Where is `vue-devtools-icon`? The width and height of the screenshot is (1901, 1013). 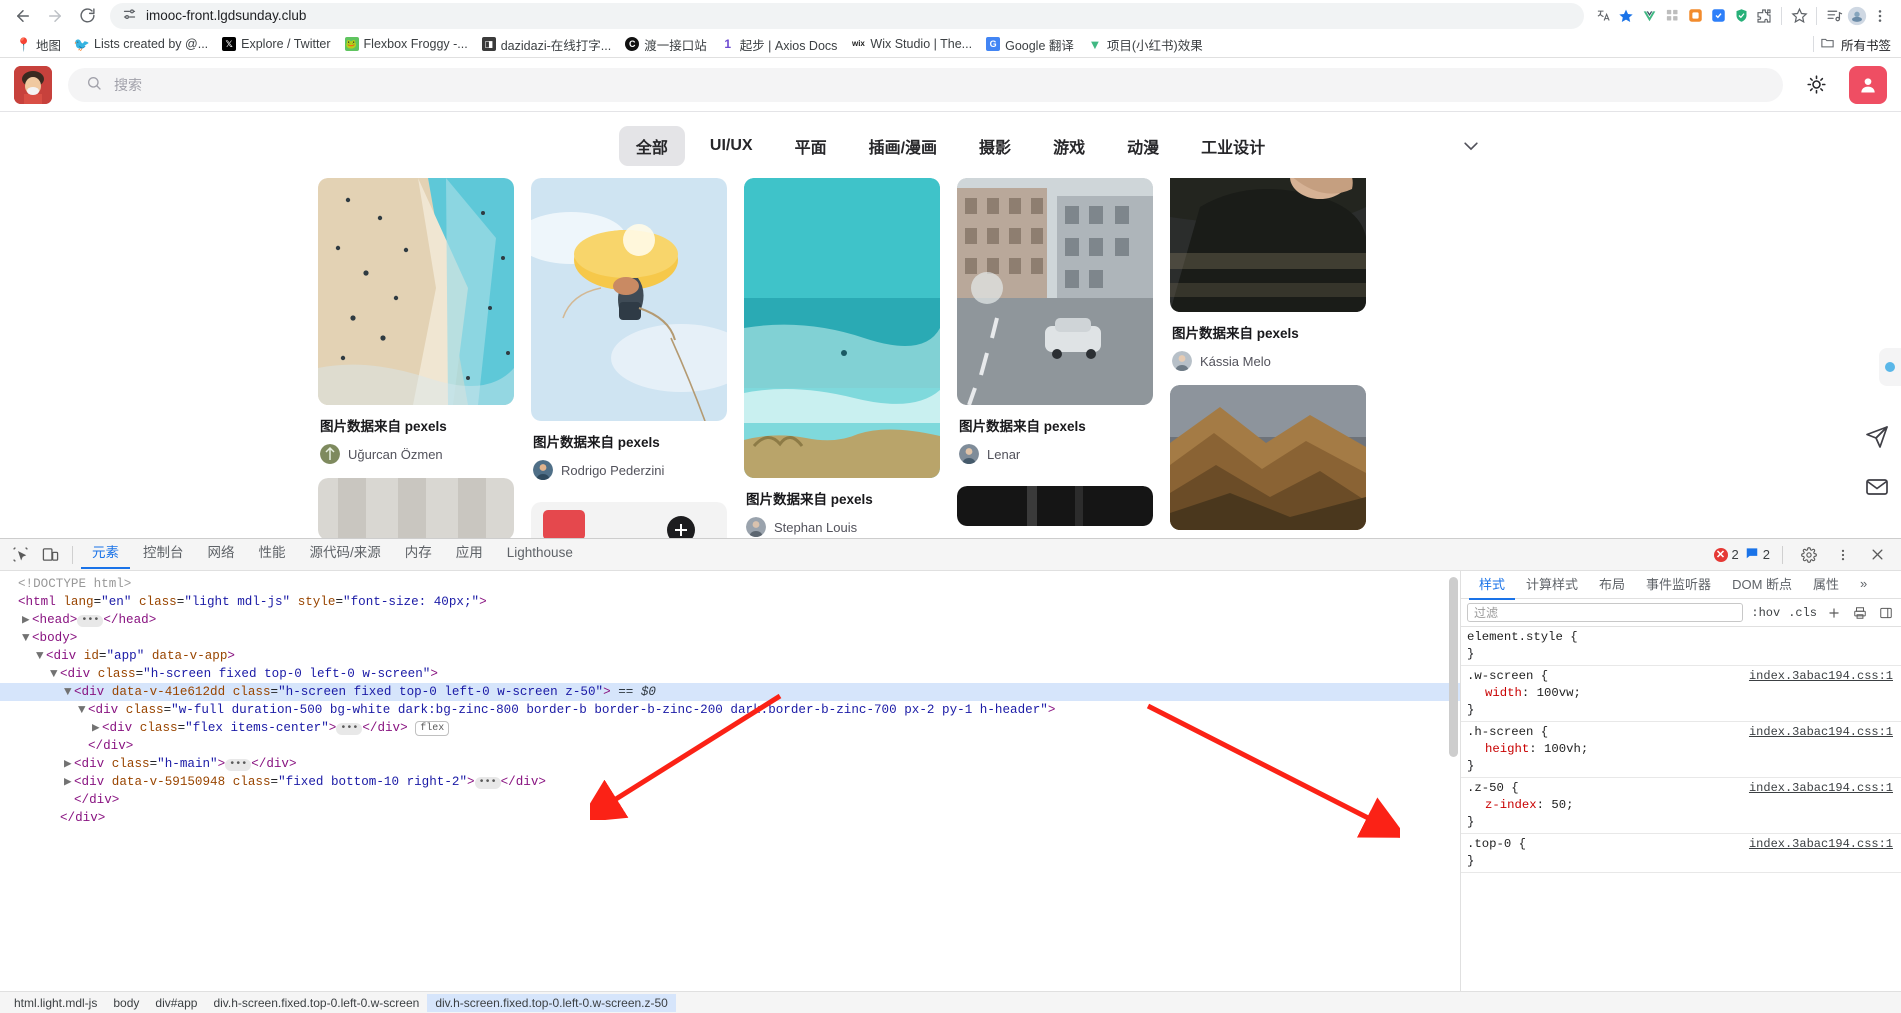
vue-devtools-icon is located at coordinates (1649, 16).